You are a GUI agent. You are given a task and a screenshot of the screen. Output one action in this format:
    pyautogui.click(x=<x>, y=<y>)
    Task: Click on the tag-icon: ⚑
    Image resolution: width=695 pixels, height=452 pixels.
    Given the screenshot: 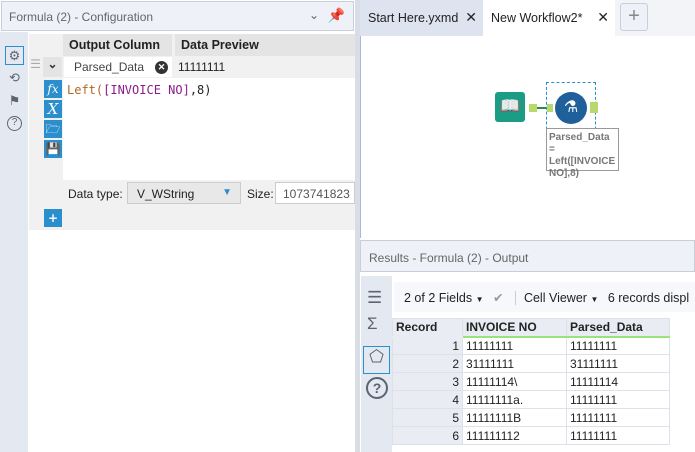 What is the action you would take?
    pyautogui.click(x=14, y=100)
    